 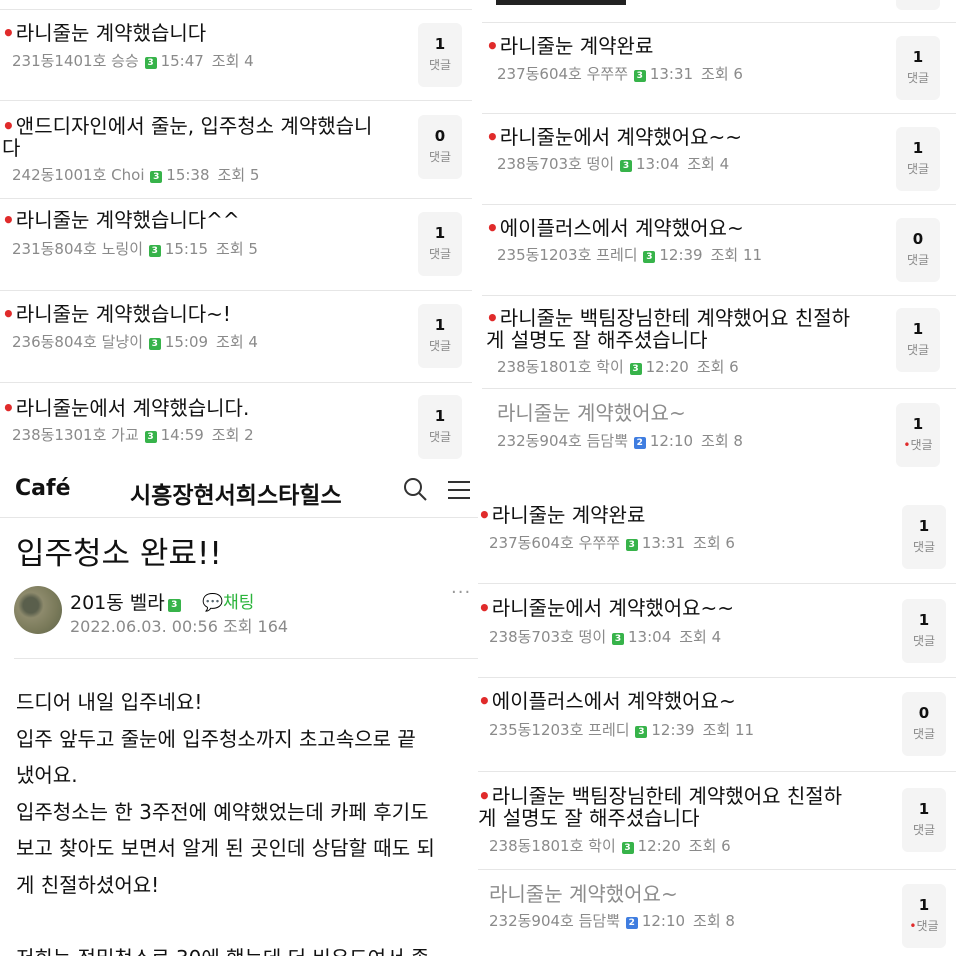 What do you see at coordinates (47, 775) in the screenshot?
I see `body-line: 냈어요.` at bounding box center [47, 775].